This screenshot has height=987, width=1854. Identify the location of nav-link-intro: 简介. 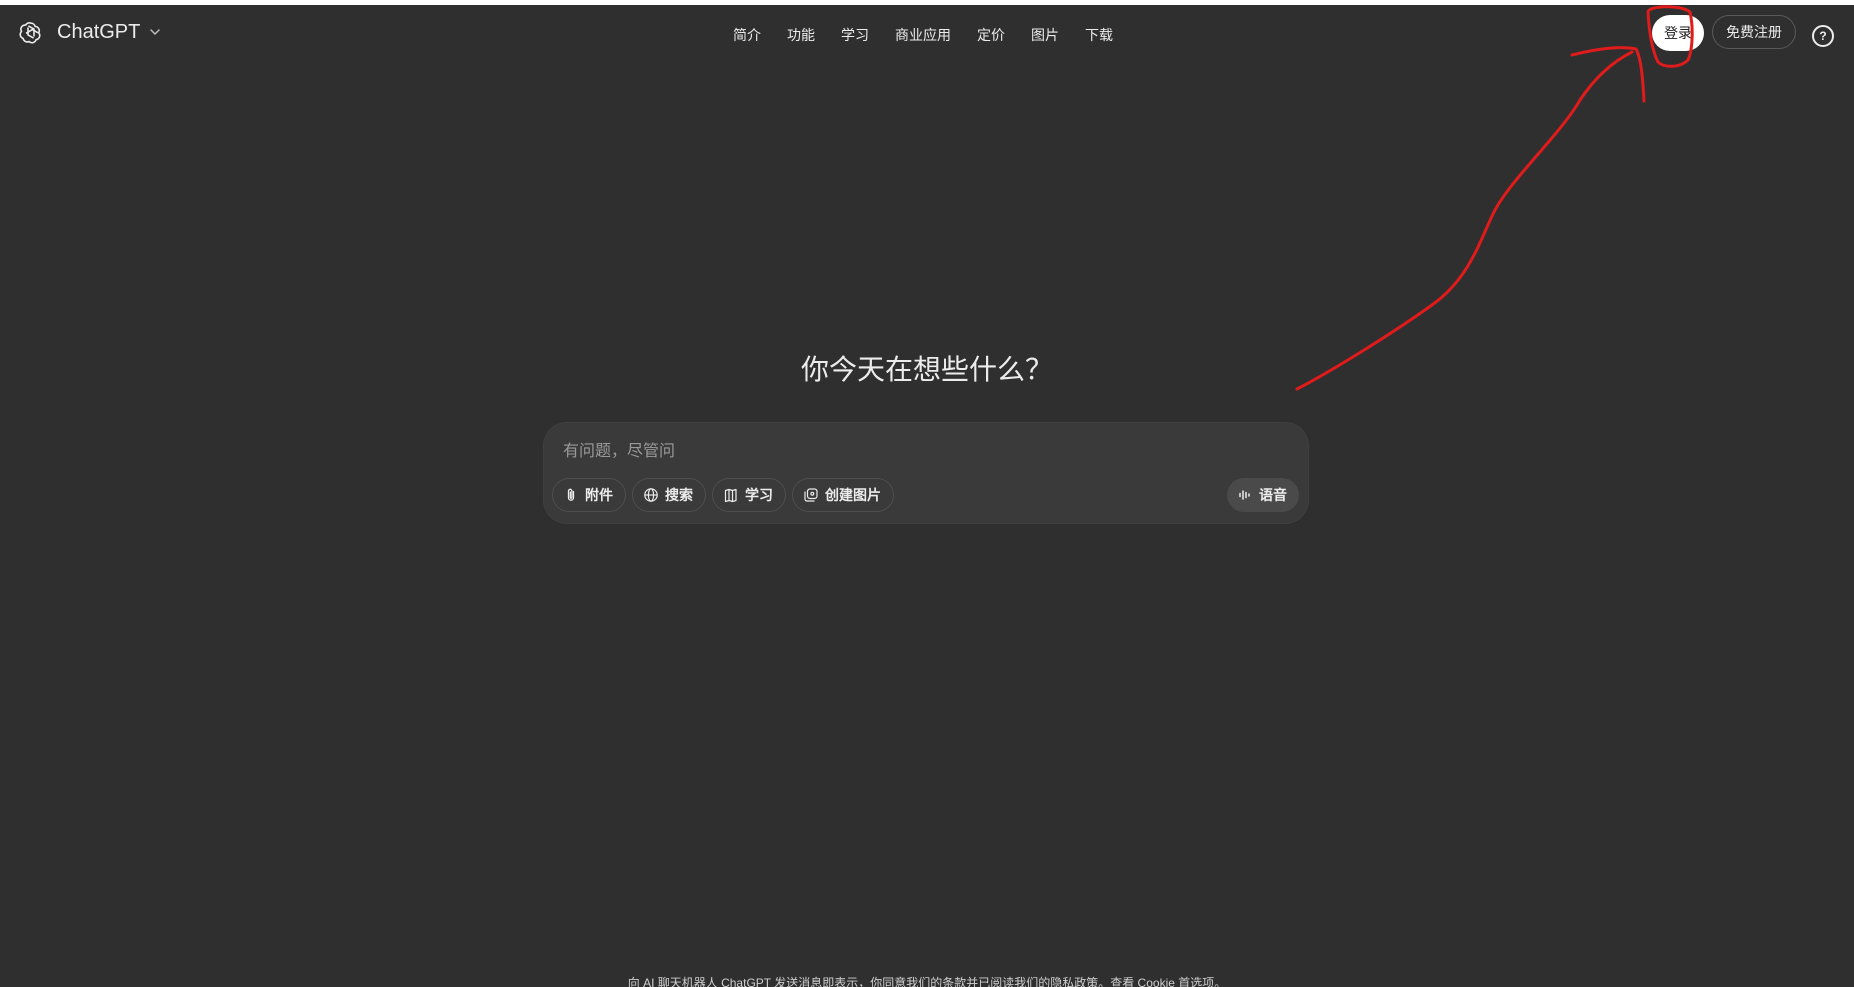
(747, 35).